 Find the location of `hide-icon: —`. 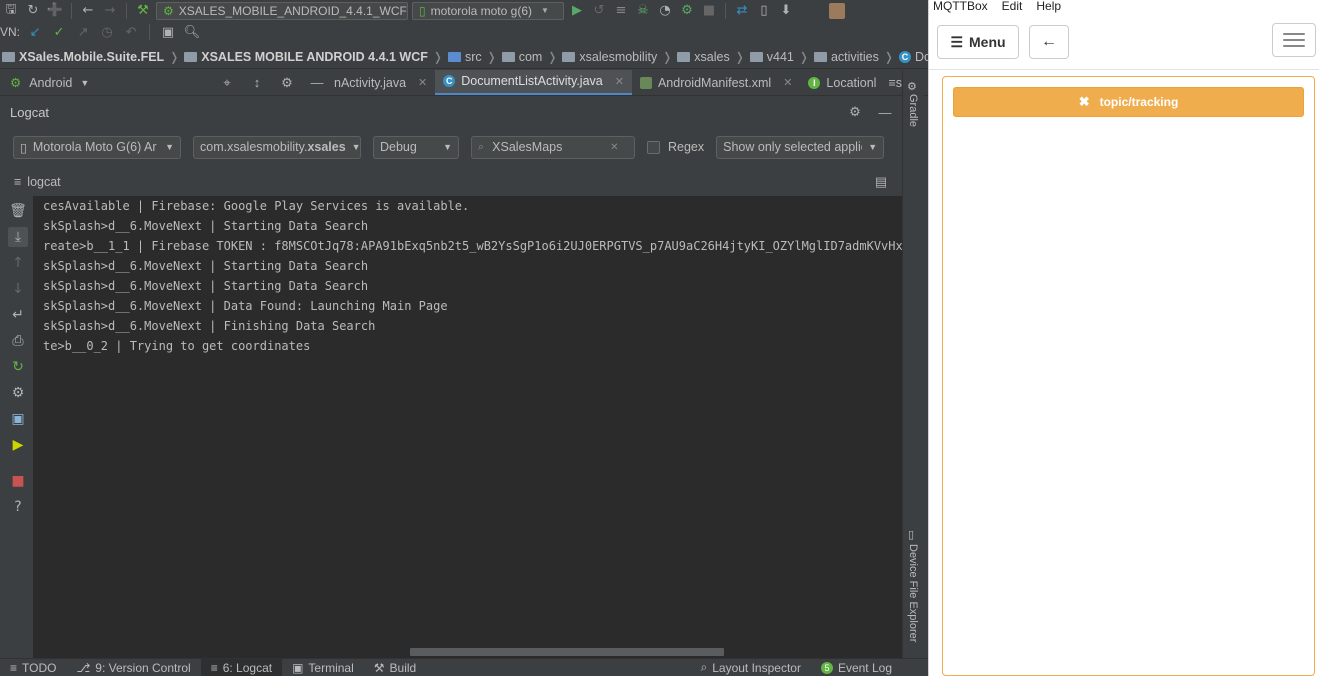

hide-icon: — is located at coordinates (317, 83).